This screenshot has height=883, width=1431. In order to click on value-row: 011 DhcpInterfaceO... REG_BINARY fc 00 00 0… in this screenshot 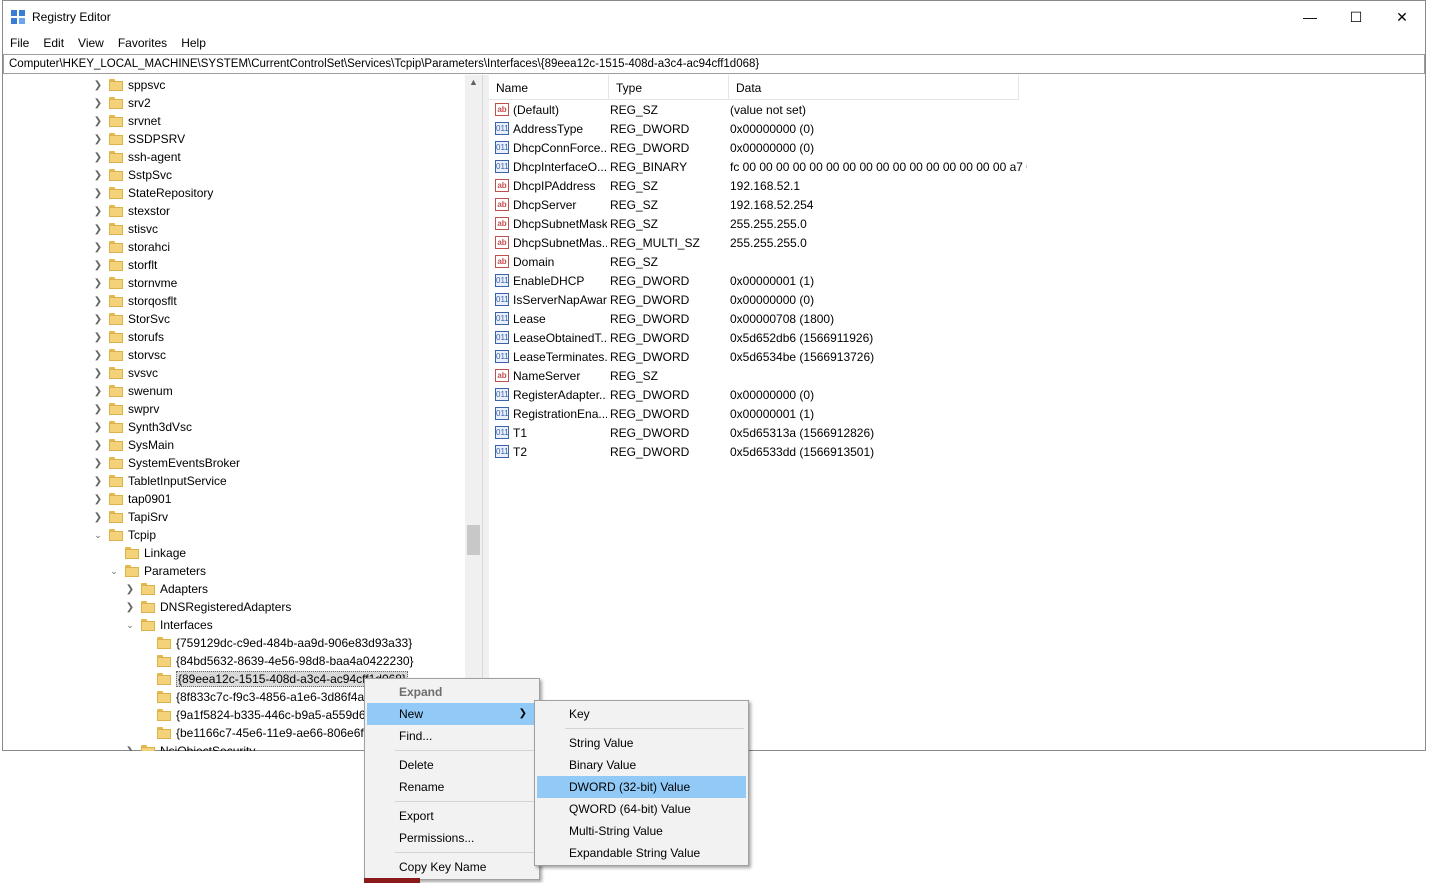, I will do `click(758, 166)`.